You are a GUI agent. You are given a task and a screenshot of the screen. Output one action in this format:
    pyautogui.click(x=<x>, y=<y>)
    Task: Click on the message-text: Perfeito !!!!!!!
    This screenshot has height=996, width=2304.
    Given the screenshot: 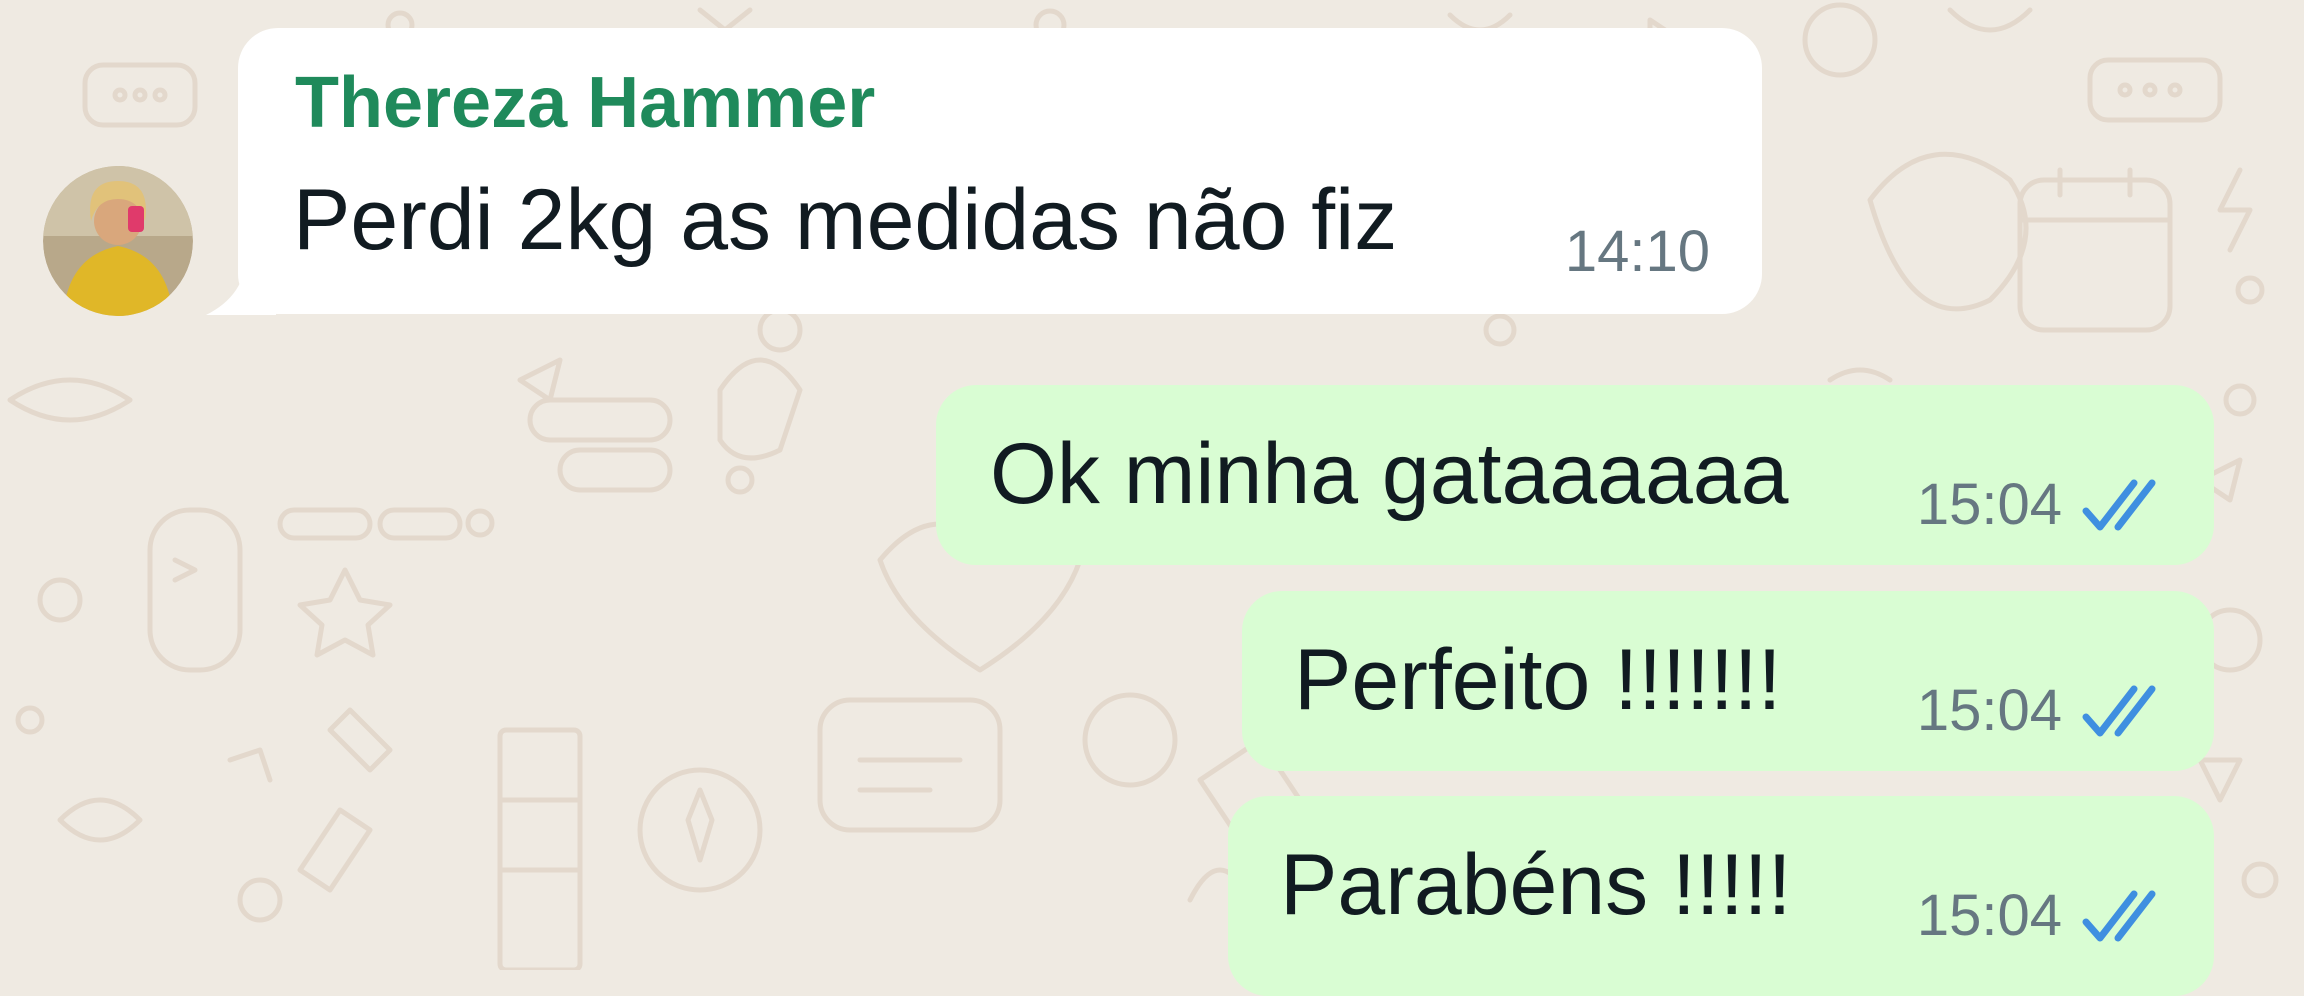 What is the action you would take?
    pyautogui.click(x=1538, y=680)
    